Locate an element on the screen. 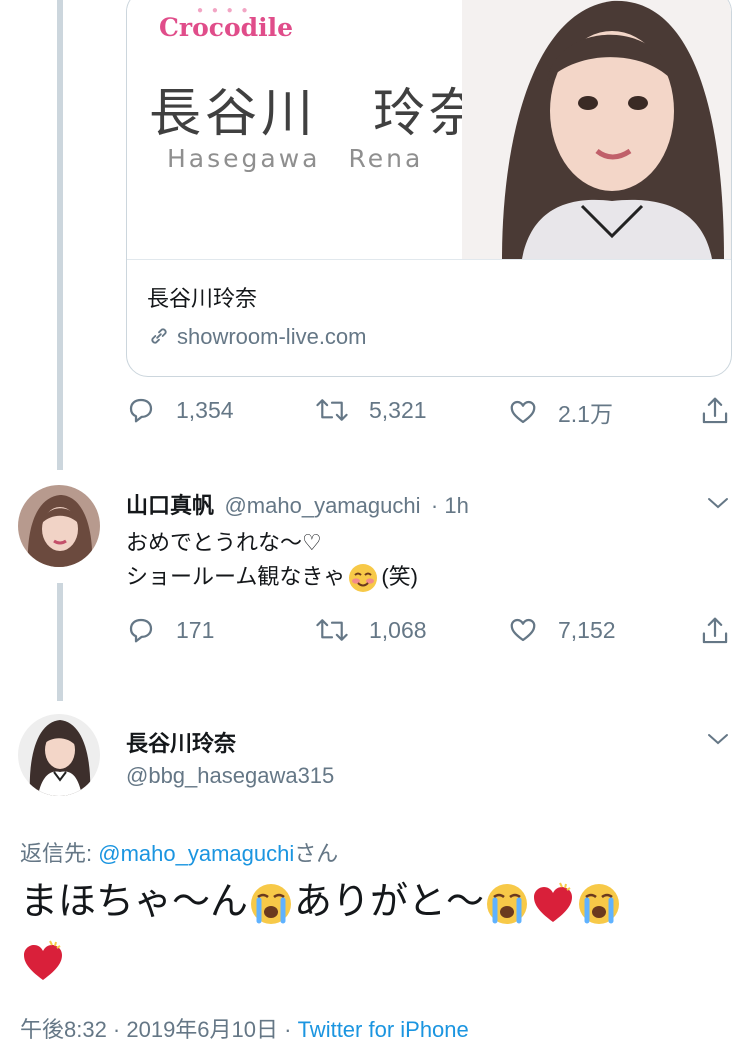 The height and width of the screenshot is (1062, 750). tweet-source: Twitter for iPhone is located at coordinates (383, 1029).